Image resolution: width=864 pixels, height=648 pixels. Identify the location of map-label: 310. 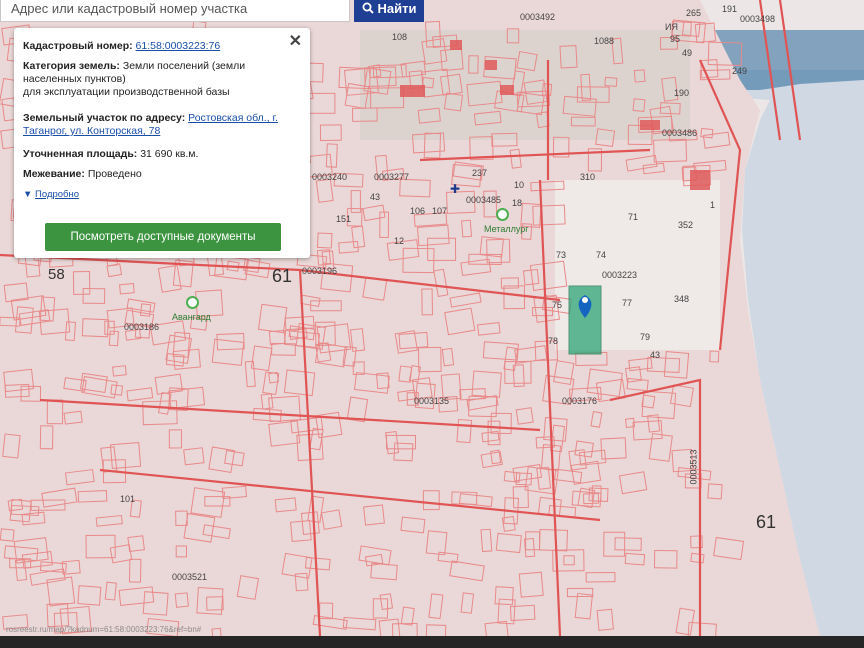
(588, 177).